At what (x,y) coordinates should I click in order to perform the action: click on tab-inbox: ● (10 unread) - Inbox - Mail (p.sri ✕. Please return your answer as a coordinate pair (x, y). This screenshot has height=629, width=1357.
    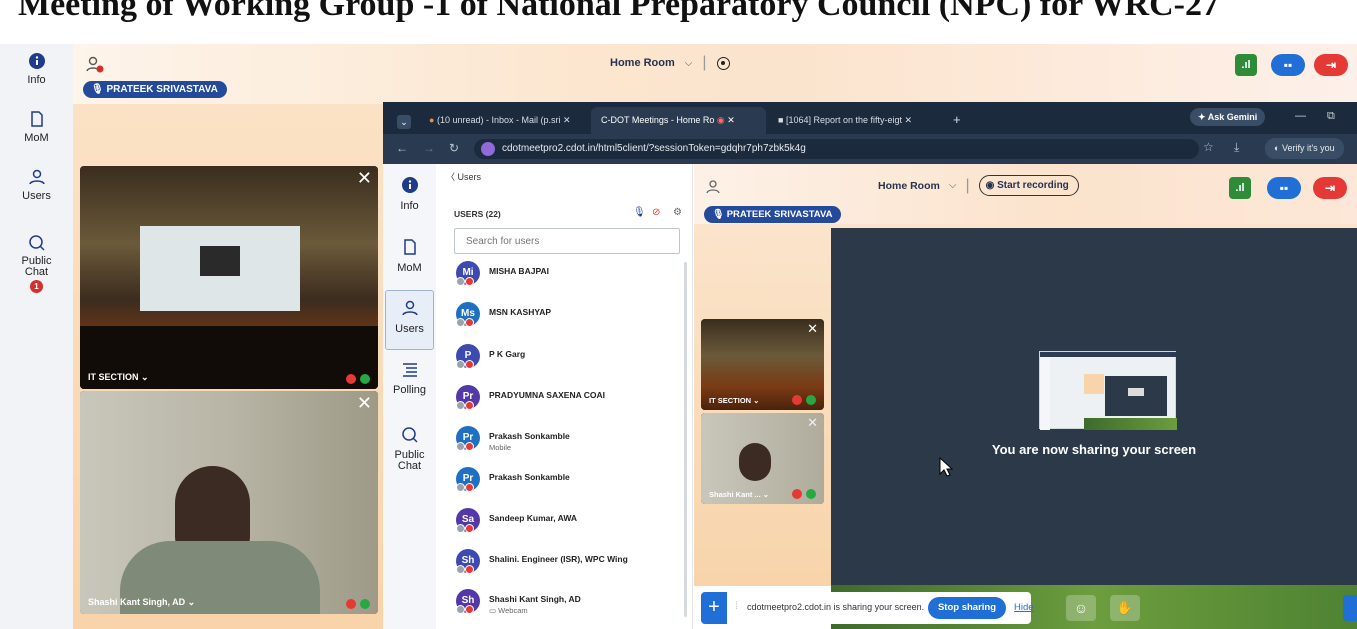
    Looking at the image, I should click on (504, 120).